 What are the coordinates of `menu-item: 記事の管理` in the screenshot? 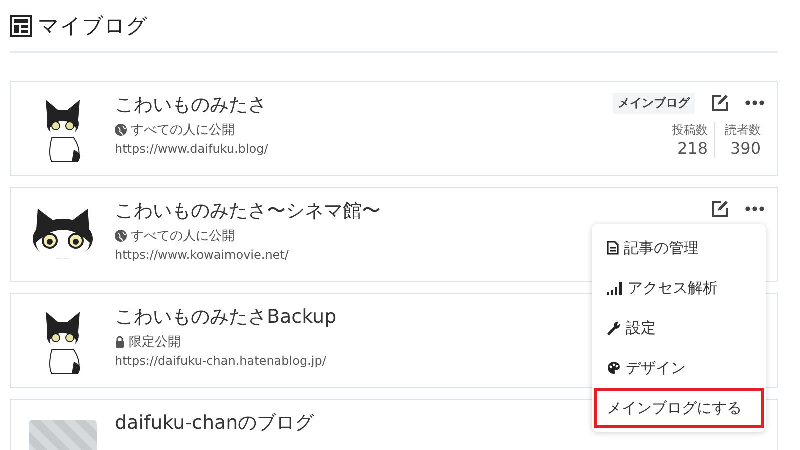 It's located at (679, 248).